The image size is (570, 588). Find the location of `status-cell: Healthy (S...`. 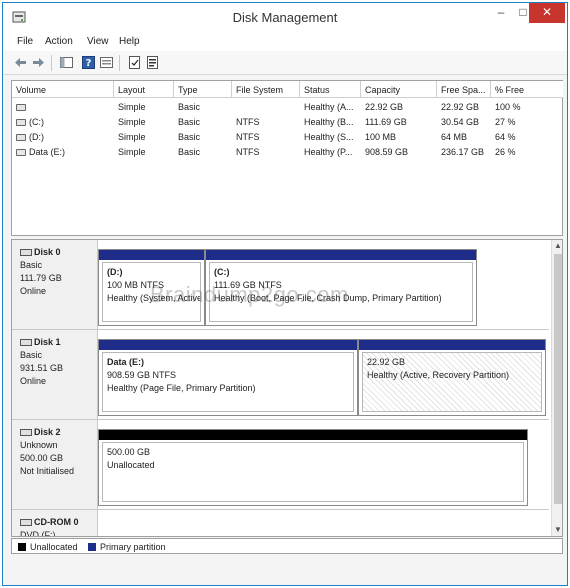

status-cell: Healthy (S... is located at coordinates (329, 137).